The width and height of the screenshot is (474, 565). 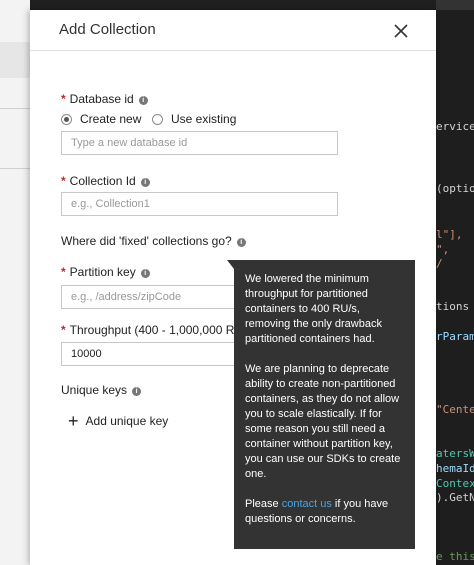 I want to click on background-band, so click(x=15, y=60).